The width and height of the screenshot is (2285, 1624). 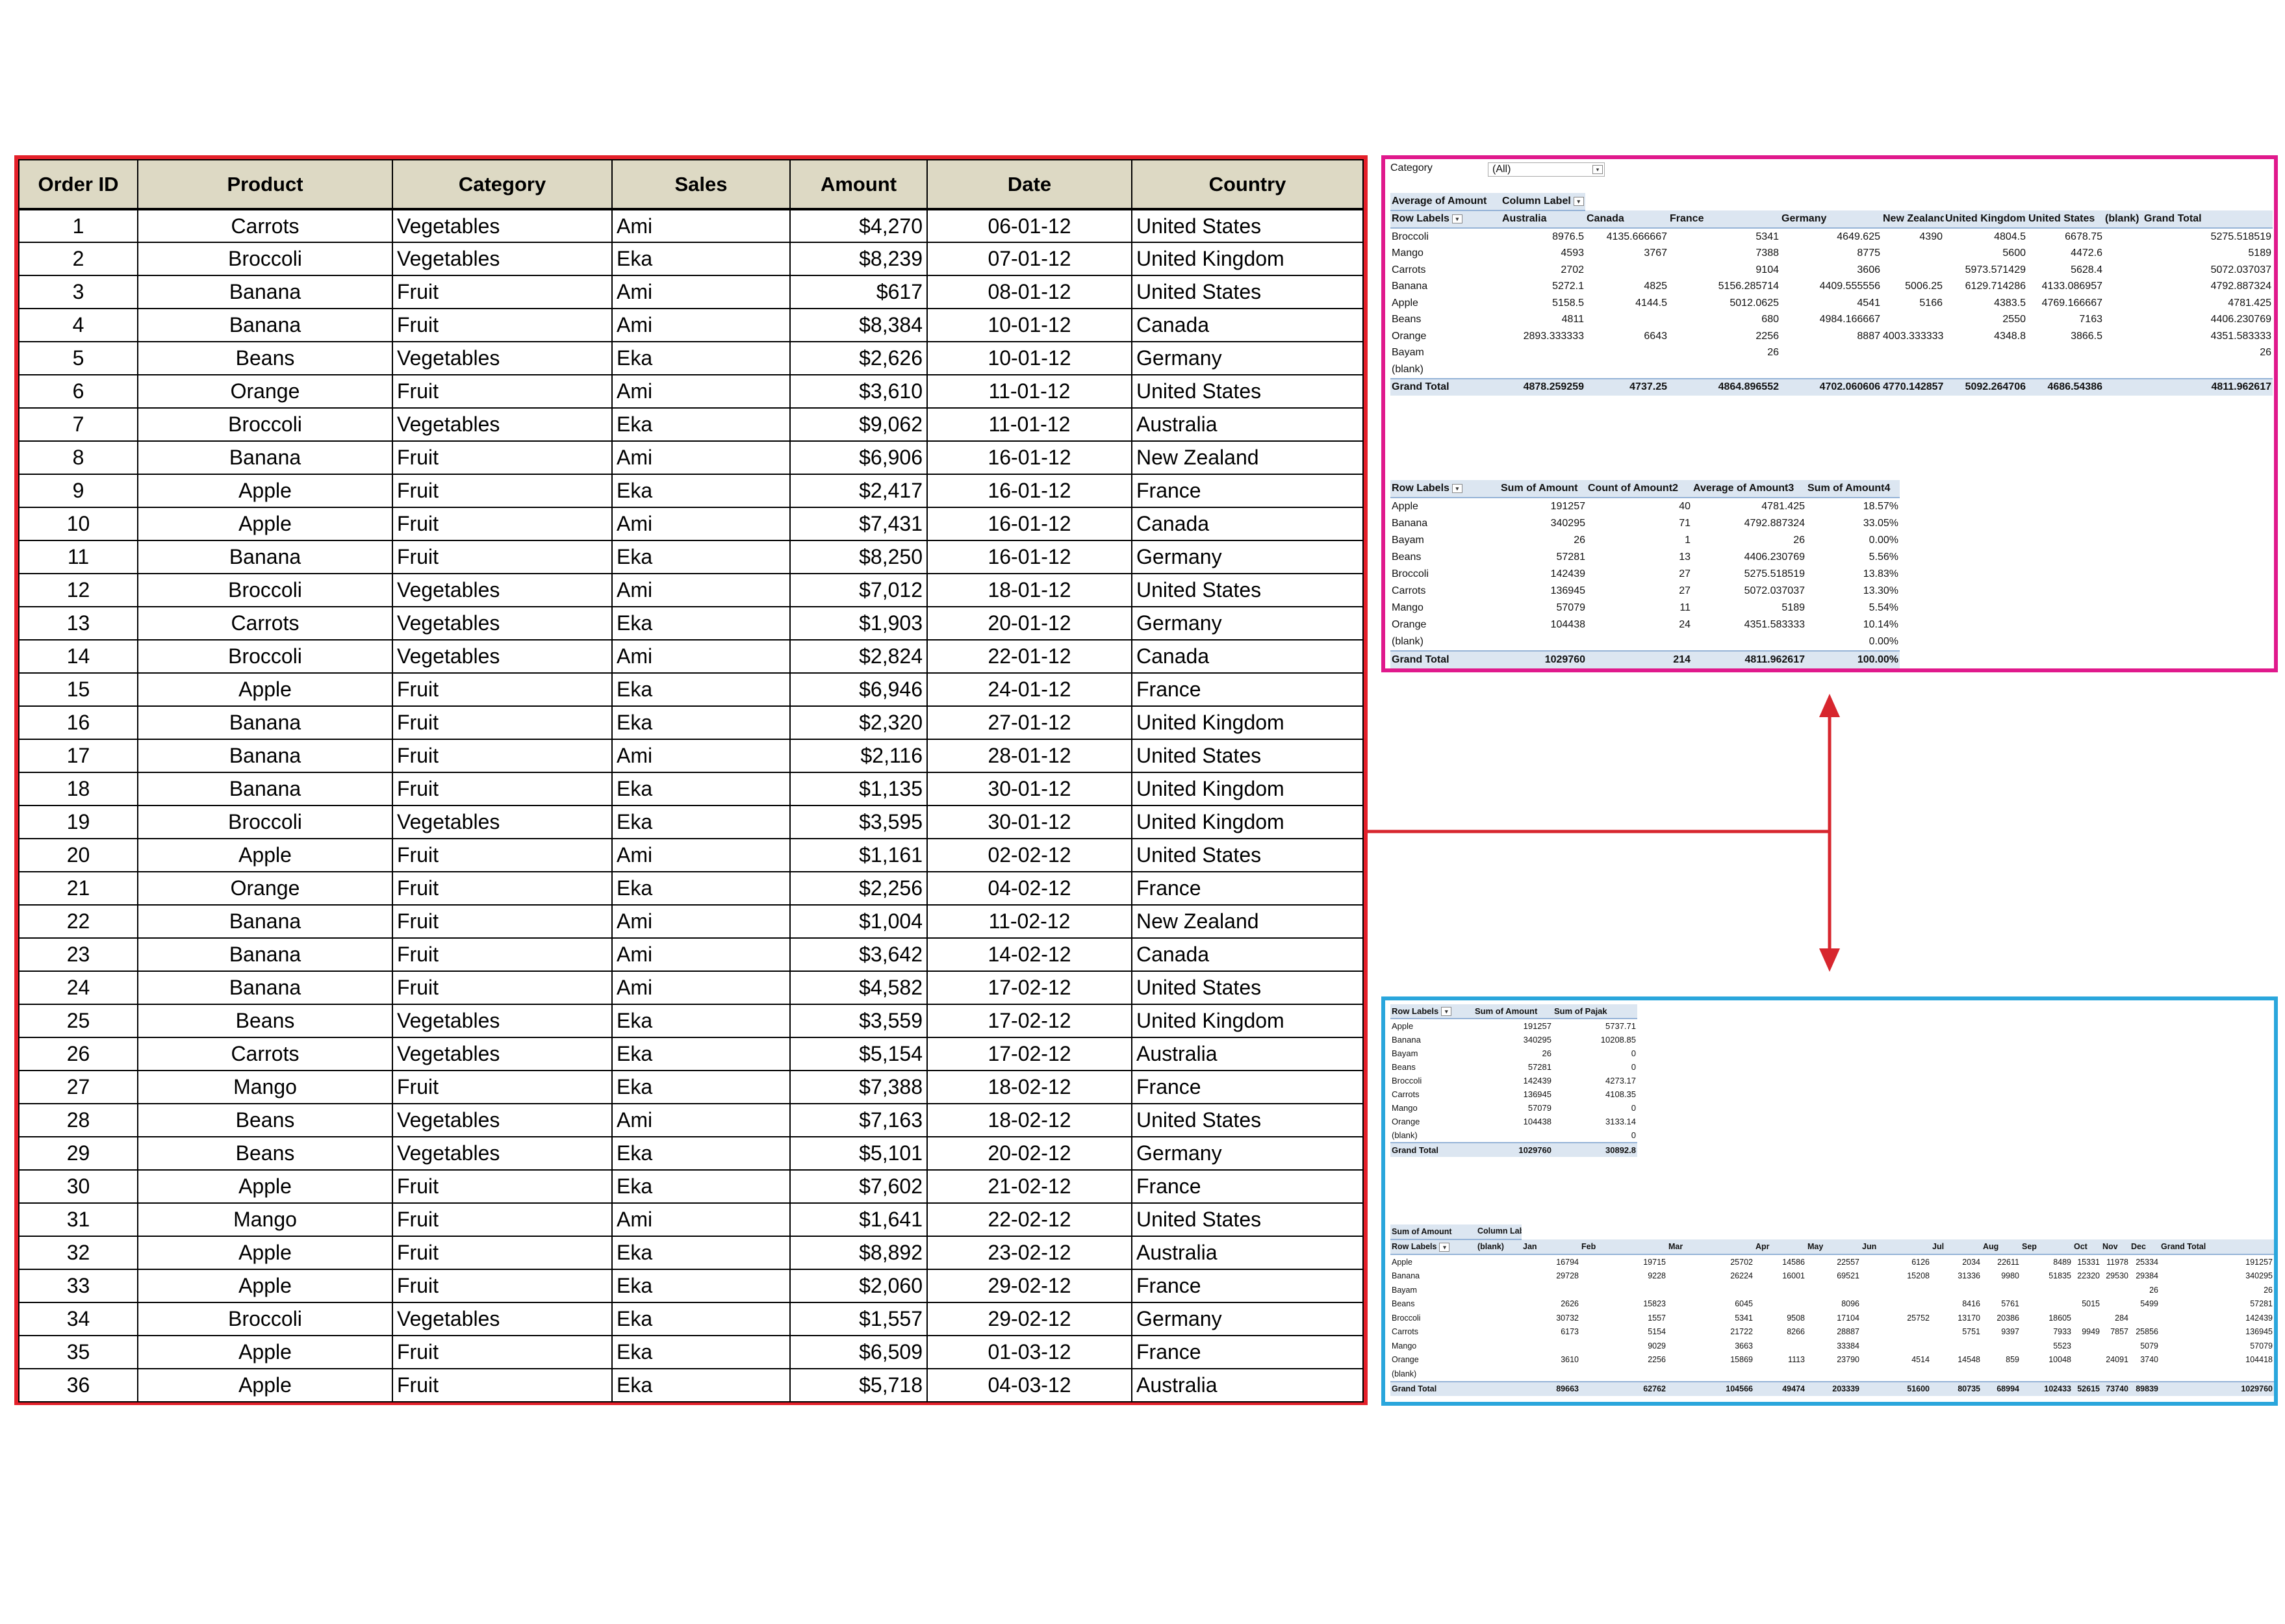 What do you see at coordinates (2001, 1261) in the screenshot?
I see `pivot-cell: 22611` at bounding box center [2001, 1261].